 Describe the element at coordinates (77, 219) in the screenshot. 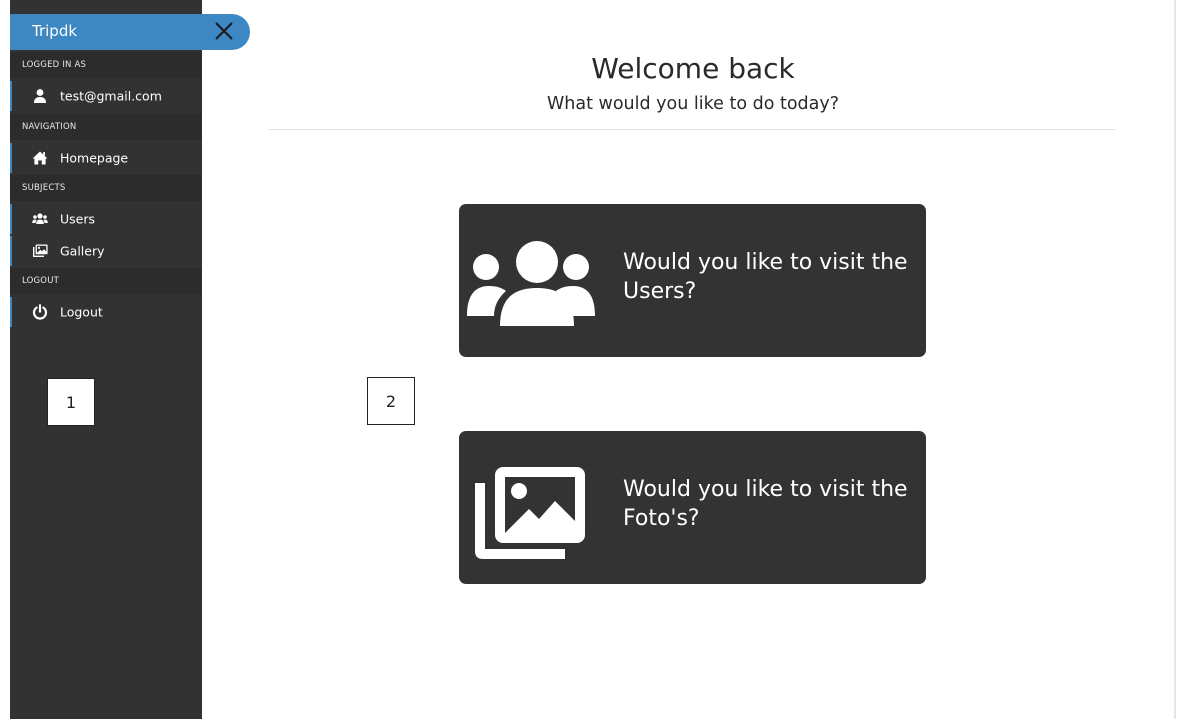

I see `sidebar-item-label: Users` at that location.